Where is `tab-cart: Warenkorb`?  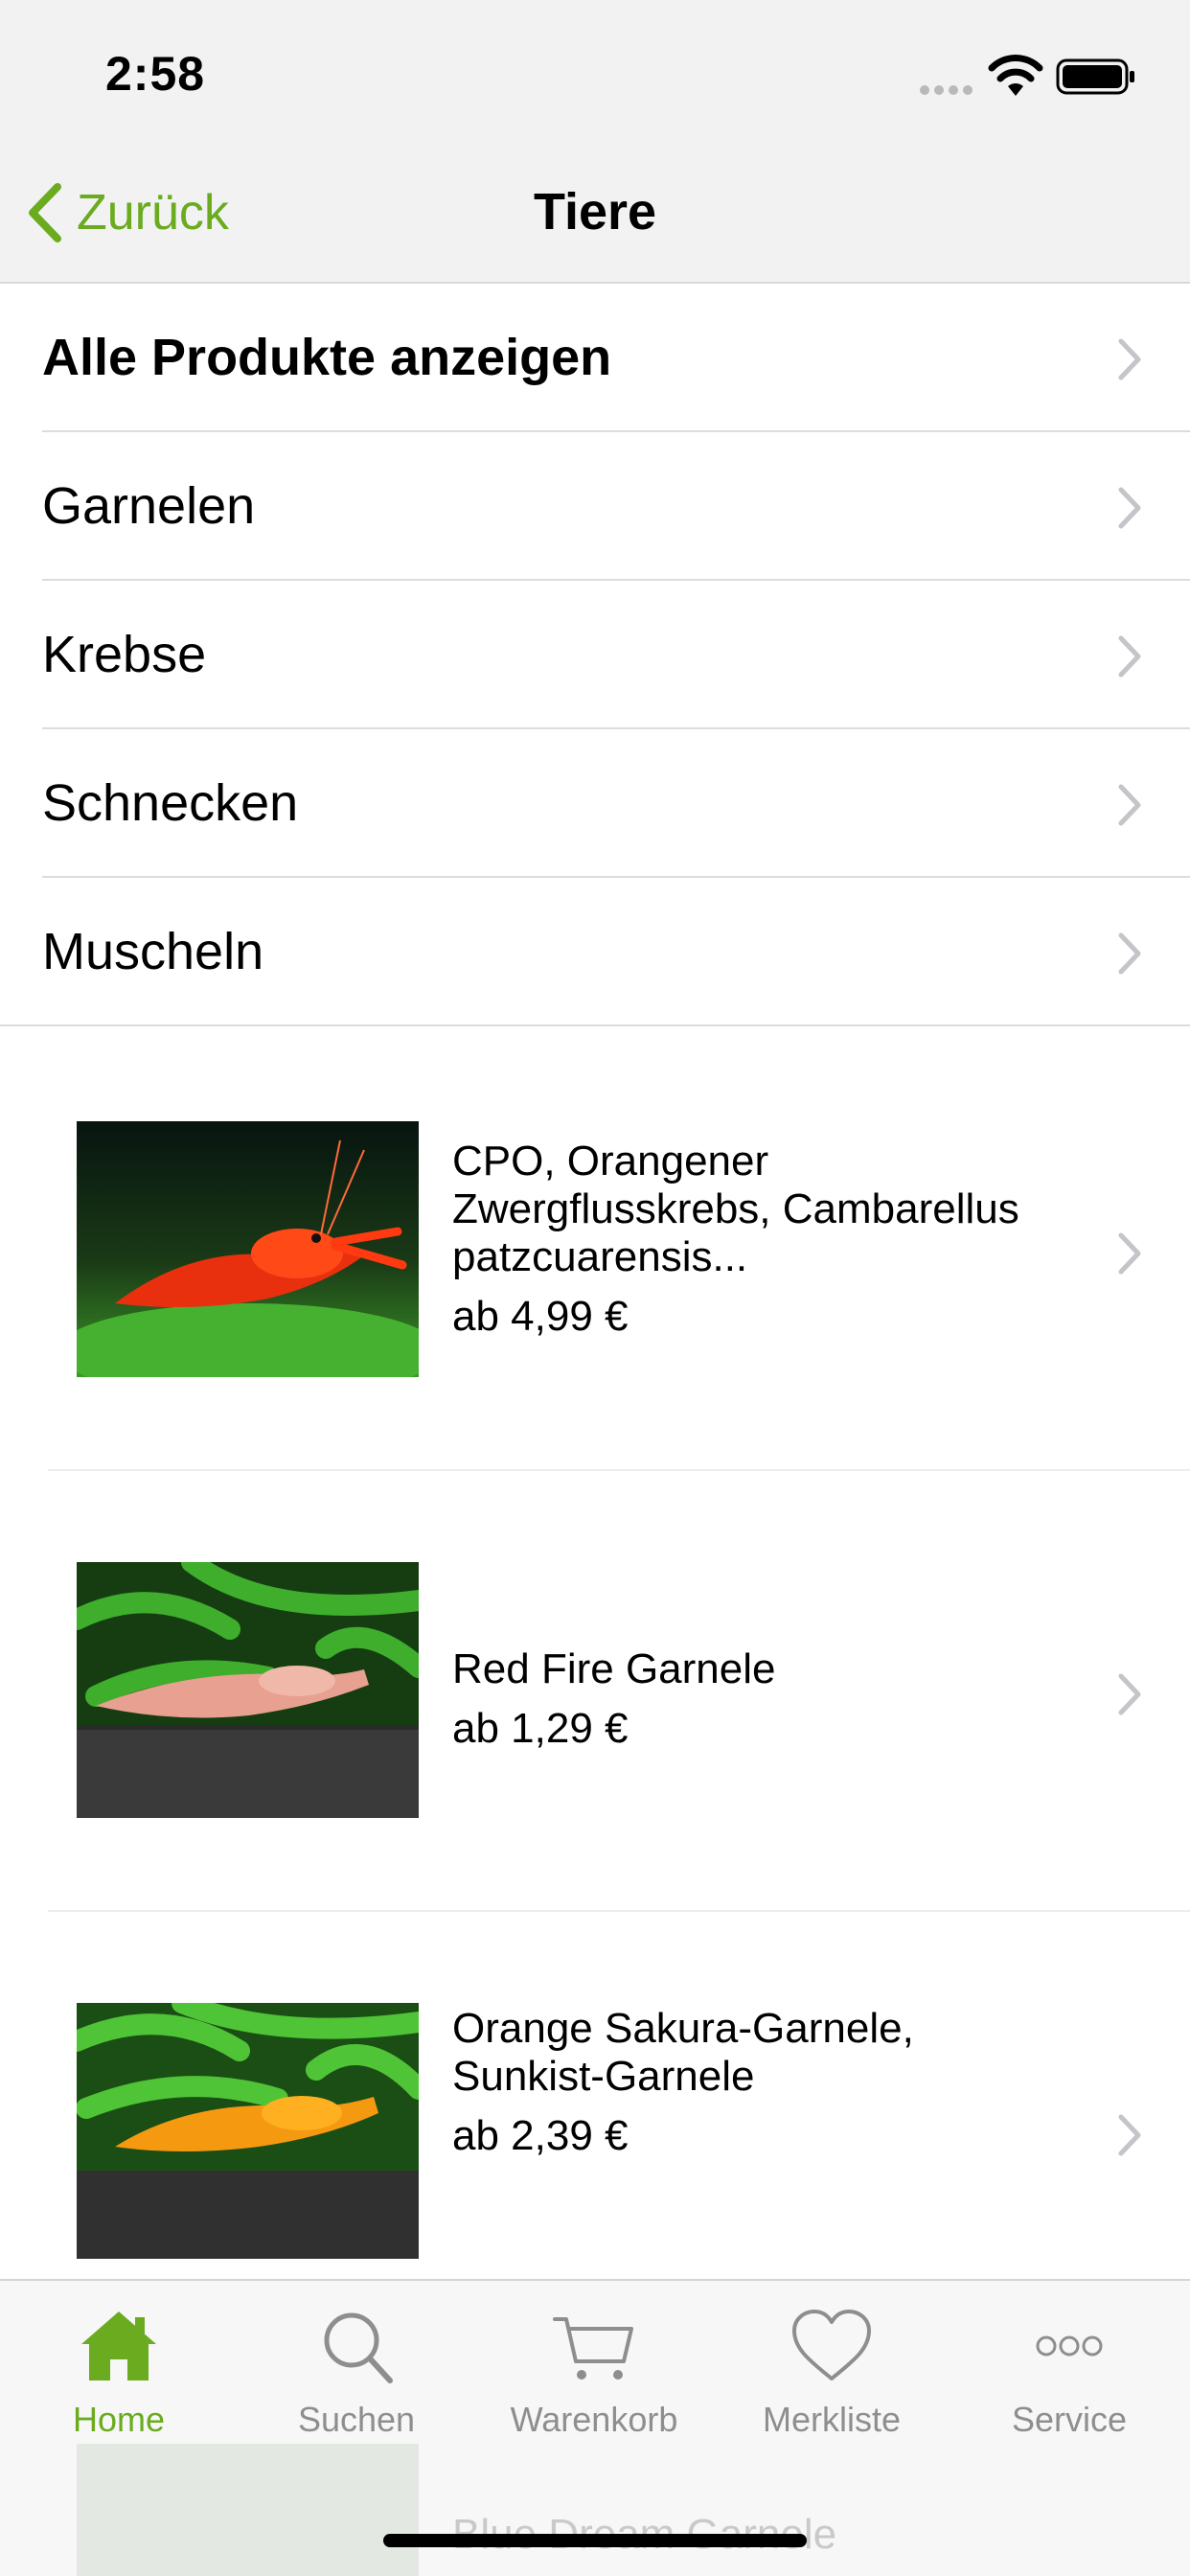 tab-cart: Warenkorb is located at coordinates (594, 2373).